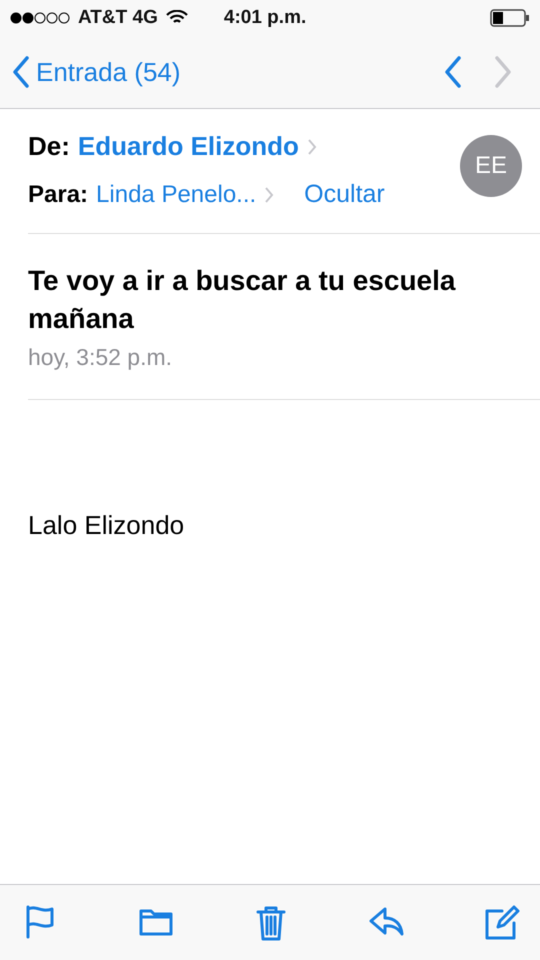 This screenshot has width=540, height=960. Describe the element at coordinates (344, 194) in the screenshot. I see `hide-link: Ocultar` at that location.